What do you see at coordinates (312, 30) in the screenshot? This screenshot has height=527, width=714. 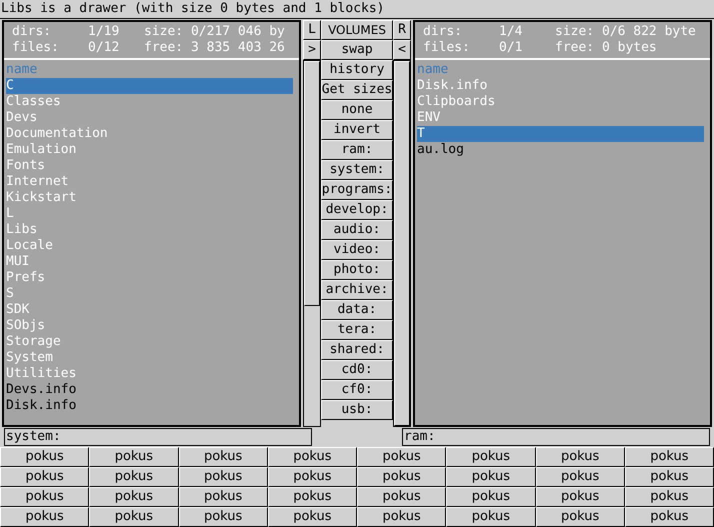 I see `side-button: L` at bounding box center [312, 30].